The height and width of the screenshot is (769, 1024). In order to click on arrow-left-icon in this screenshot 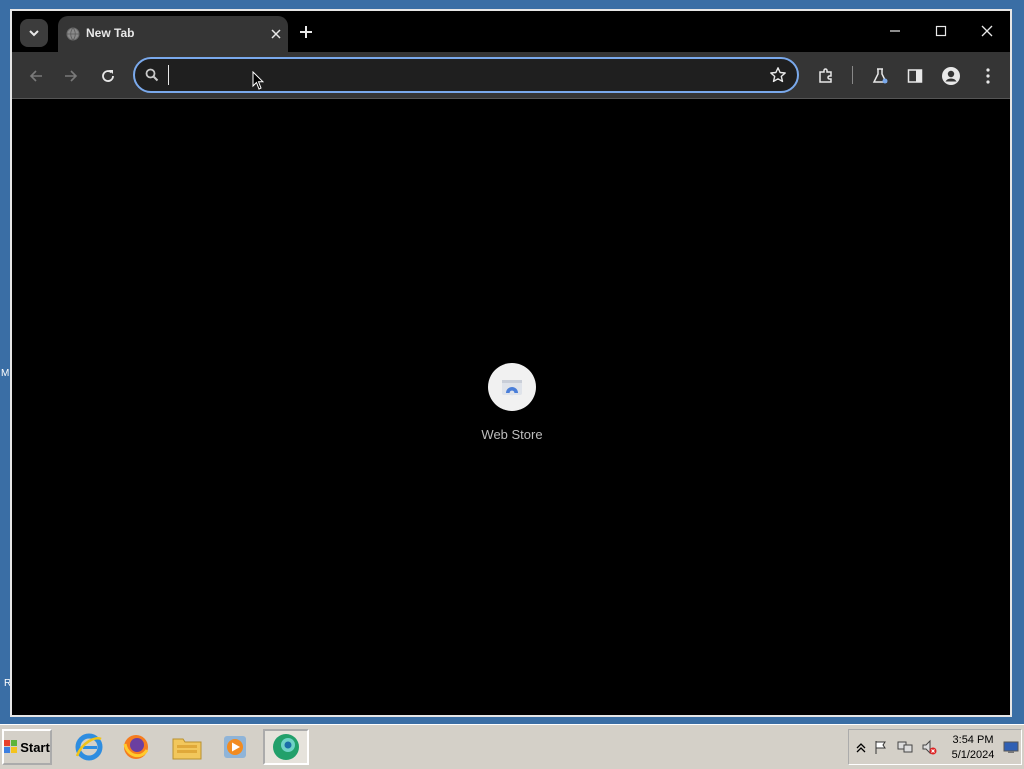, I will do `click(35, 76)`.